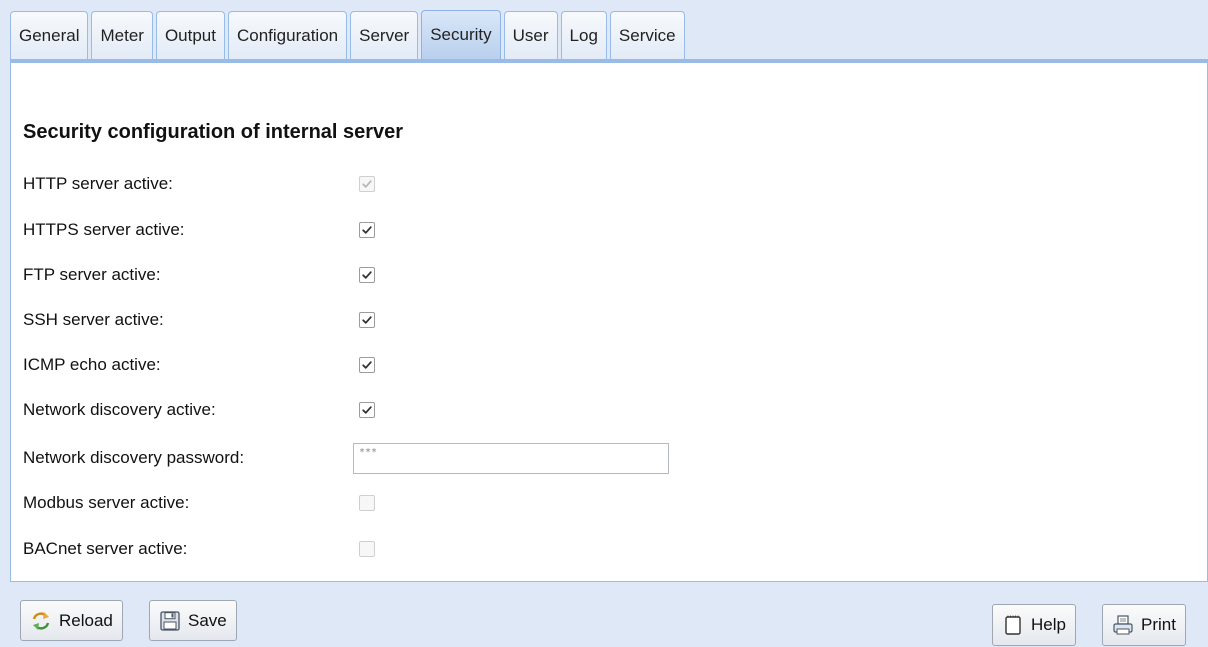 Image resolution: width=1208 pixels, height=647 pixels. I want to click on tab-server: Server, so click(384, 35).